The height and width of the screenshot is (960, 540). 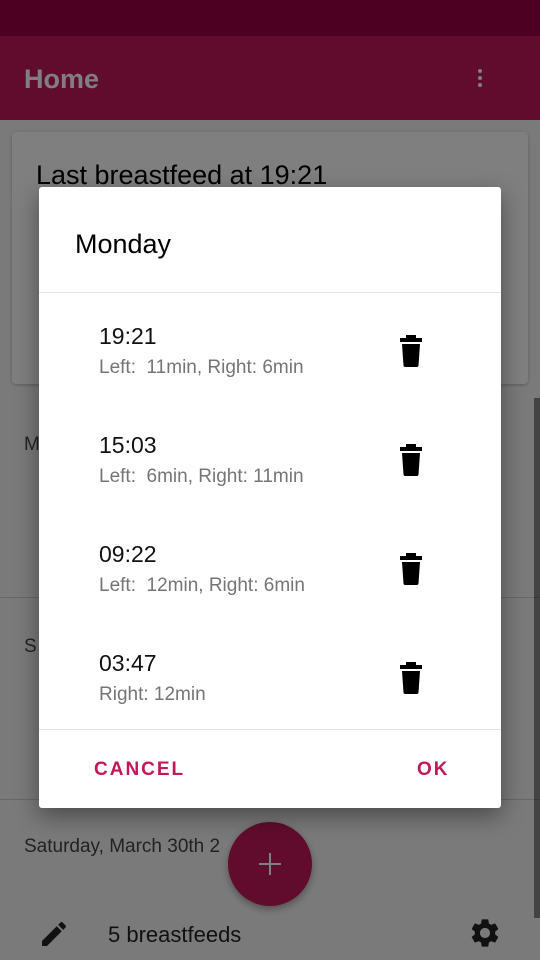 What do you see at coordinates (139, 770) in the screenshot?
I see `cancel-button: CANCEL` at bounding box center [139, 770].